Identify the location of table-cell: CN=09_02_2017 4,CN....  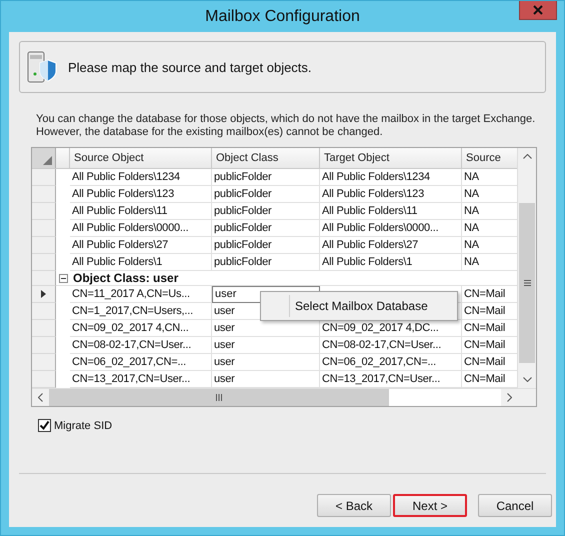
(141, 328).